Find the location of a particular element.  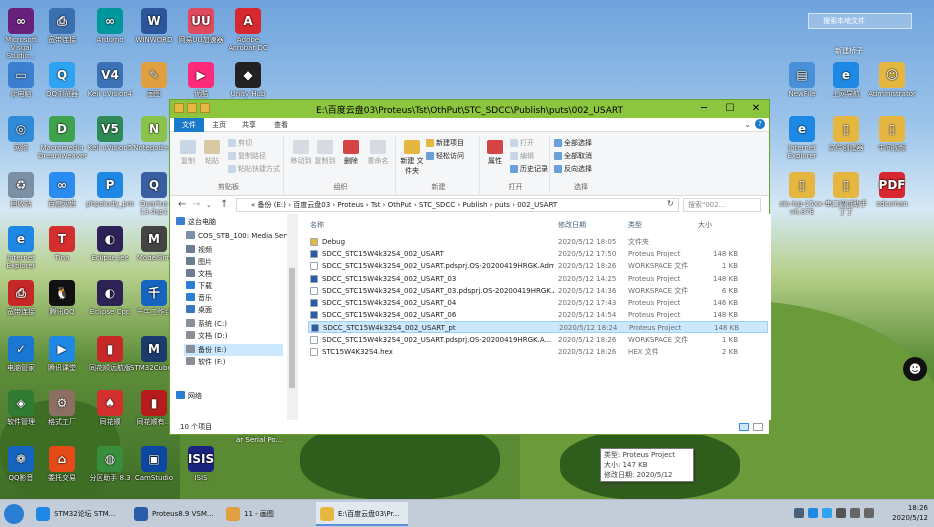

security-icon is located at coordinates (813, 513).